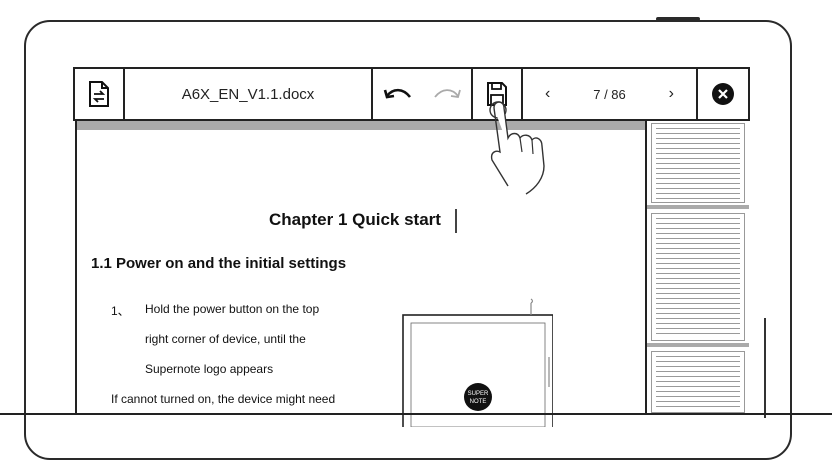 This screenshot has width=832, height=460. What do you see at coordinates (355, 219) in the screenshot?
I see `chapter-title: Chapter 1 Quick start` at bounding box center [355, 219].